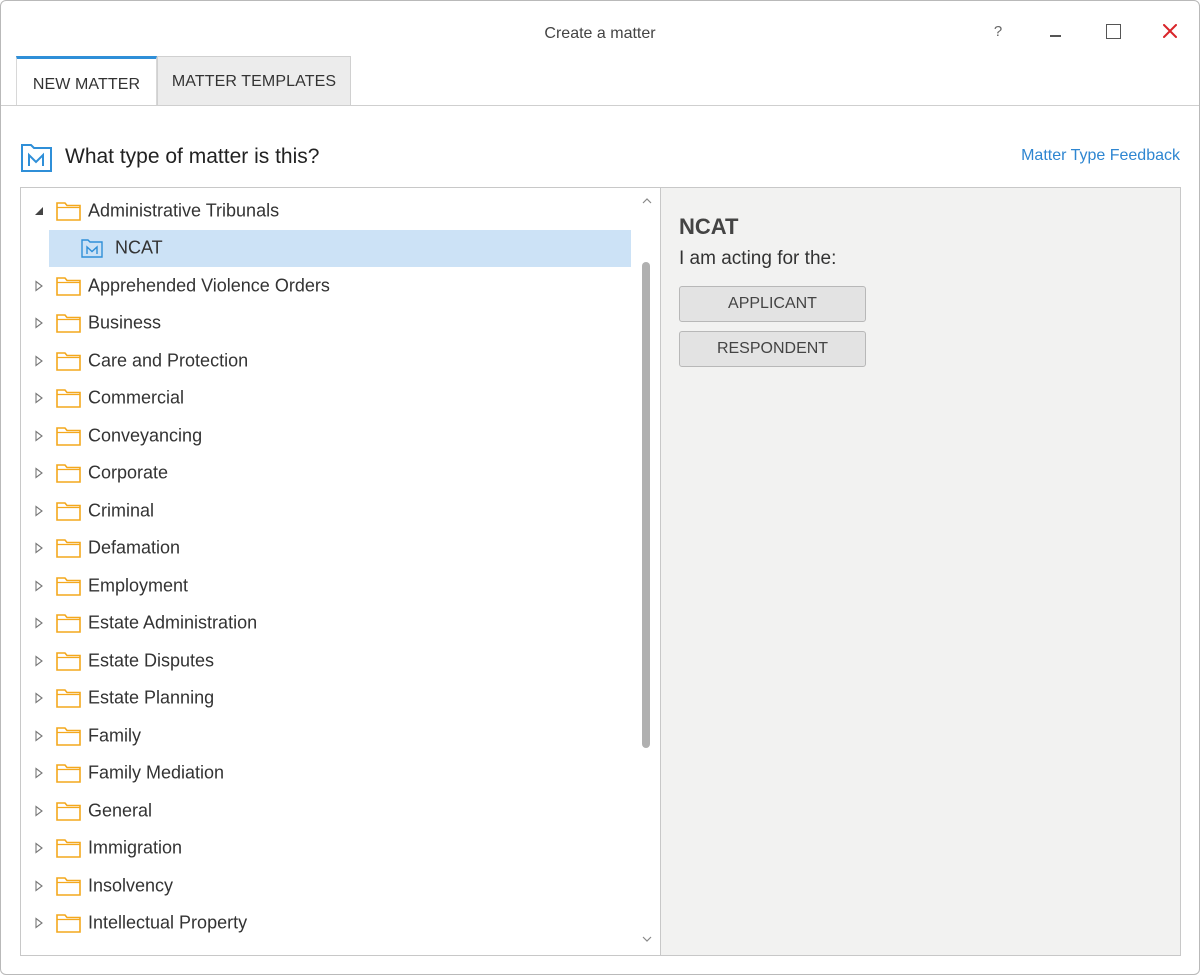 This screenshot has height=975, width=1200. I want to click on tree-group-administrative-tribunals: Administrative Tribunals, so click(326, 211).